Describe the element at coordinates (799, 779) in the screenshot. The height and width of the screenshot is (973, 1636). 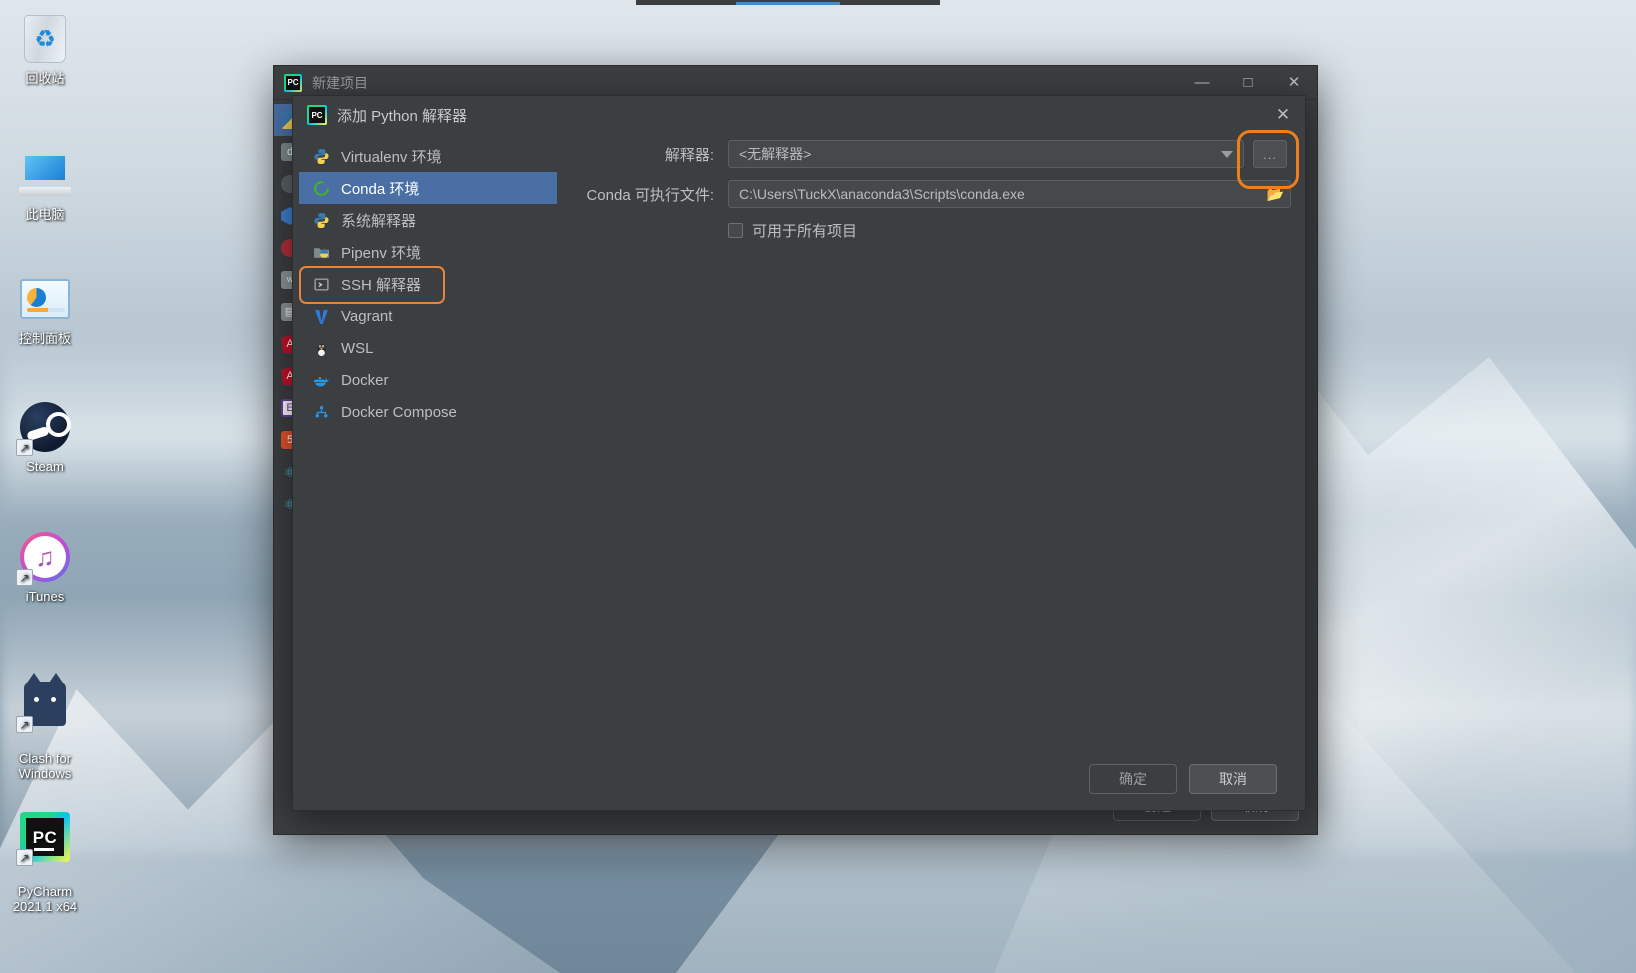
I see `dialog-footer: 确定 取消` at that location.